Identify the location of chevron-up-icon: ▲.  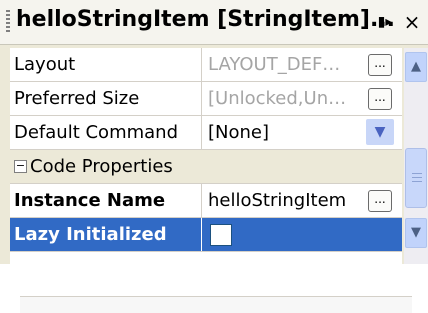
(416, 67).